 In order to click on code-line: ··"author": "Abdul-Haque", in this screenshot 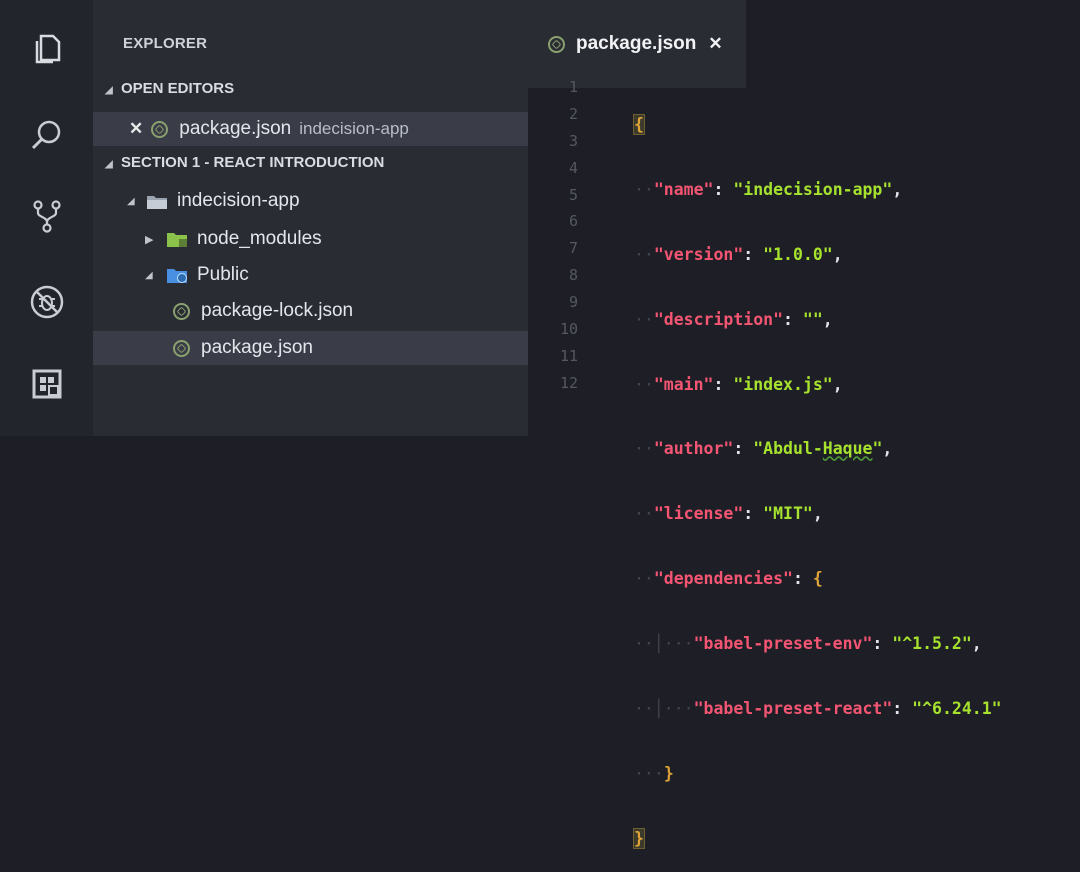, I will do `click(763, 449)`.